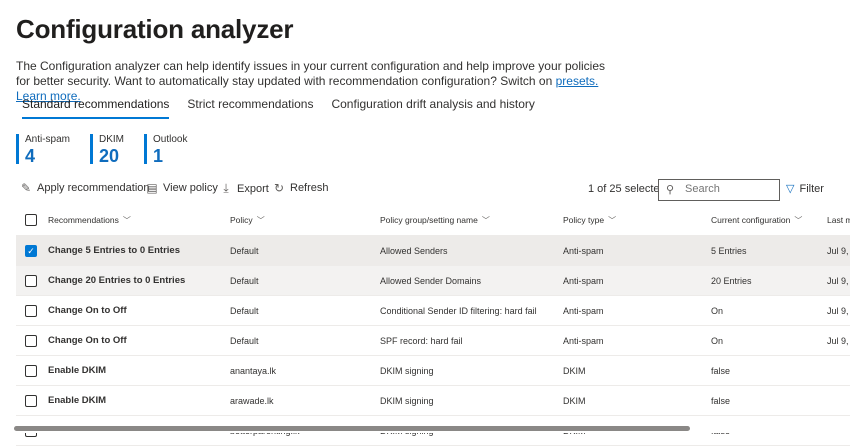  I want to click on stat-dkim: DKIM 20, so click(107, 150).